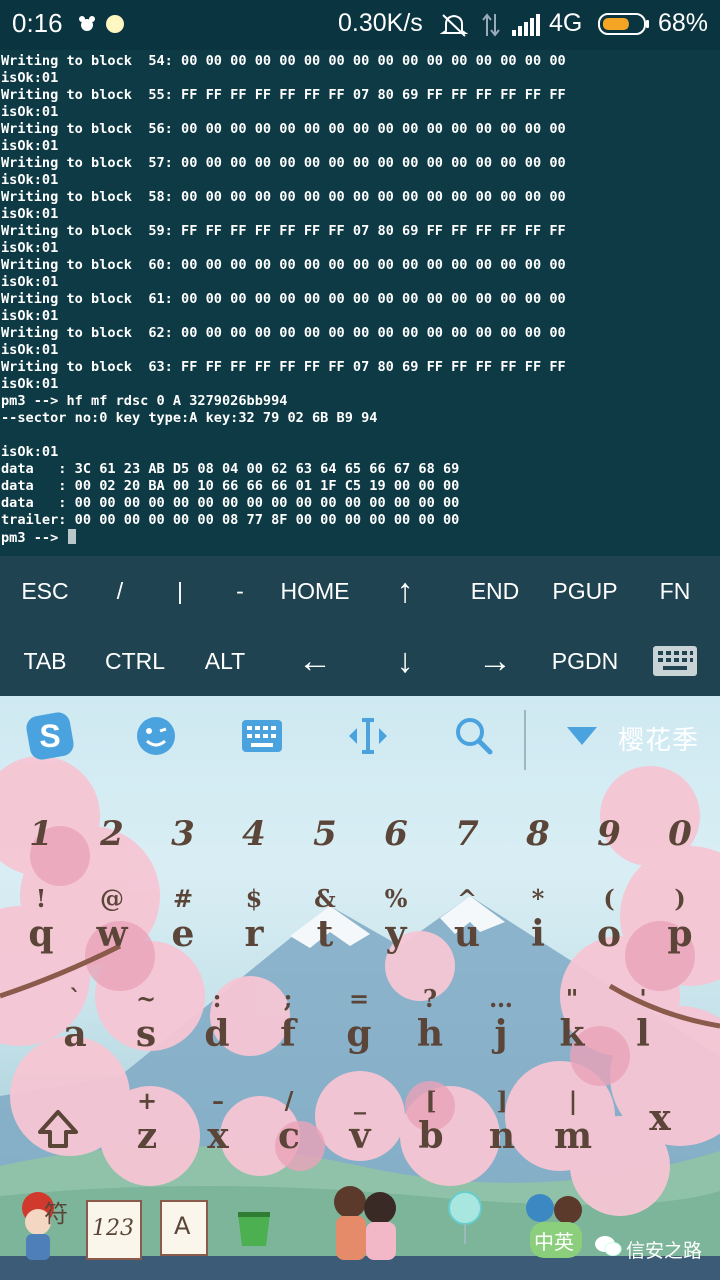 This screenshot has width=720, height=1280. What do you see at coordinates (502, 1136) in the screenshot?
I see `key-main-label: n` at bounding box center [502, 1136].